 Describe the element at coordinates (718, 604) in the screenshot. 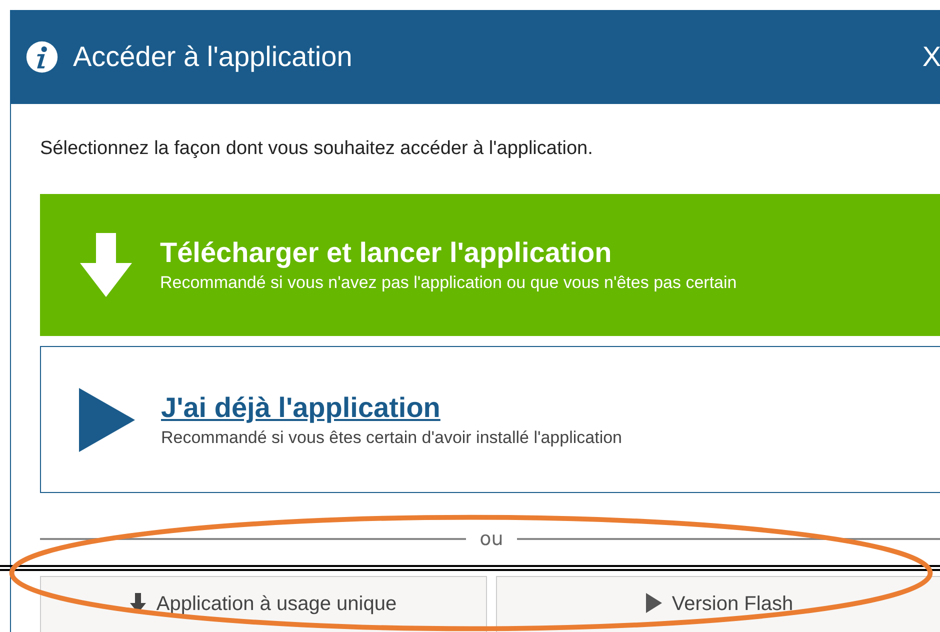

I see `alternative-button: Version Flash` at that location.